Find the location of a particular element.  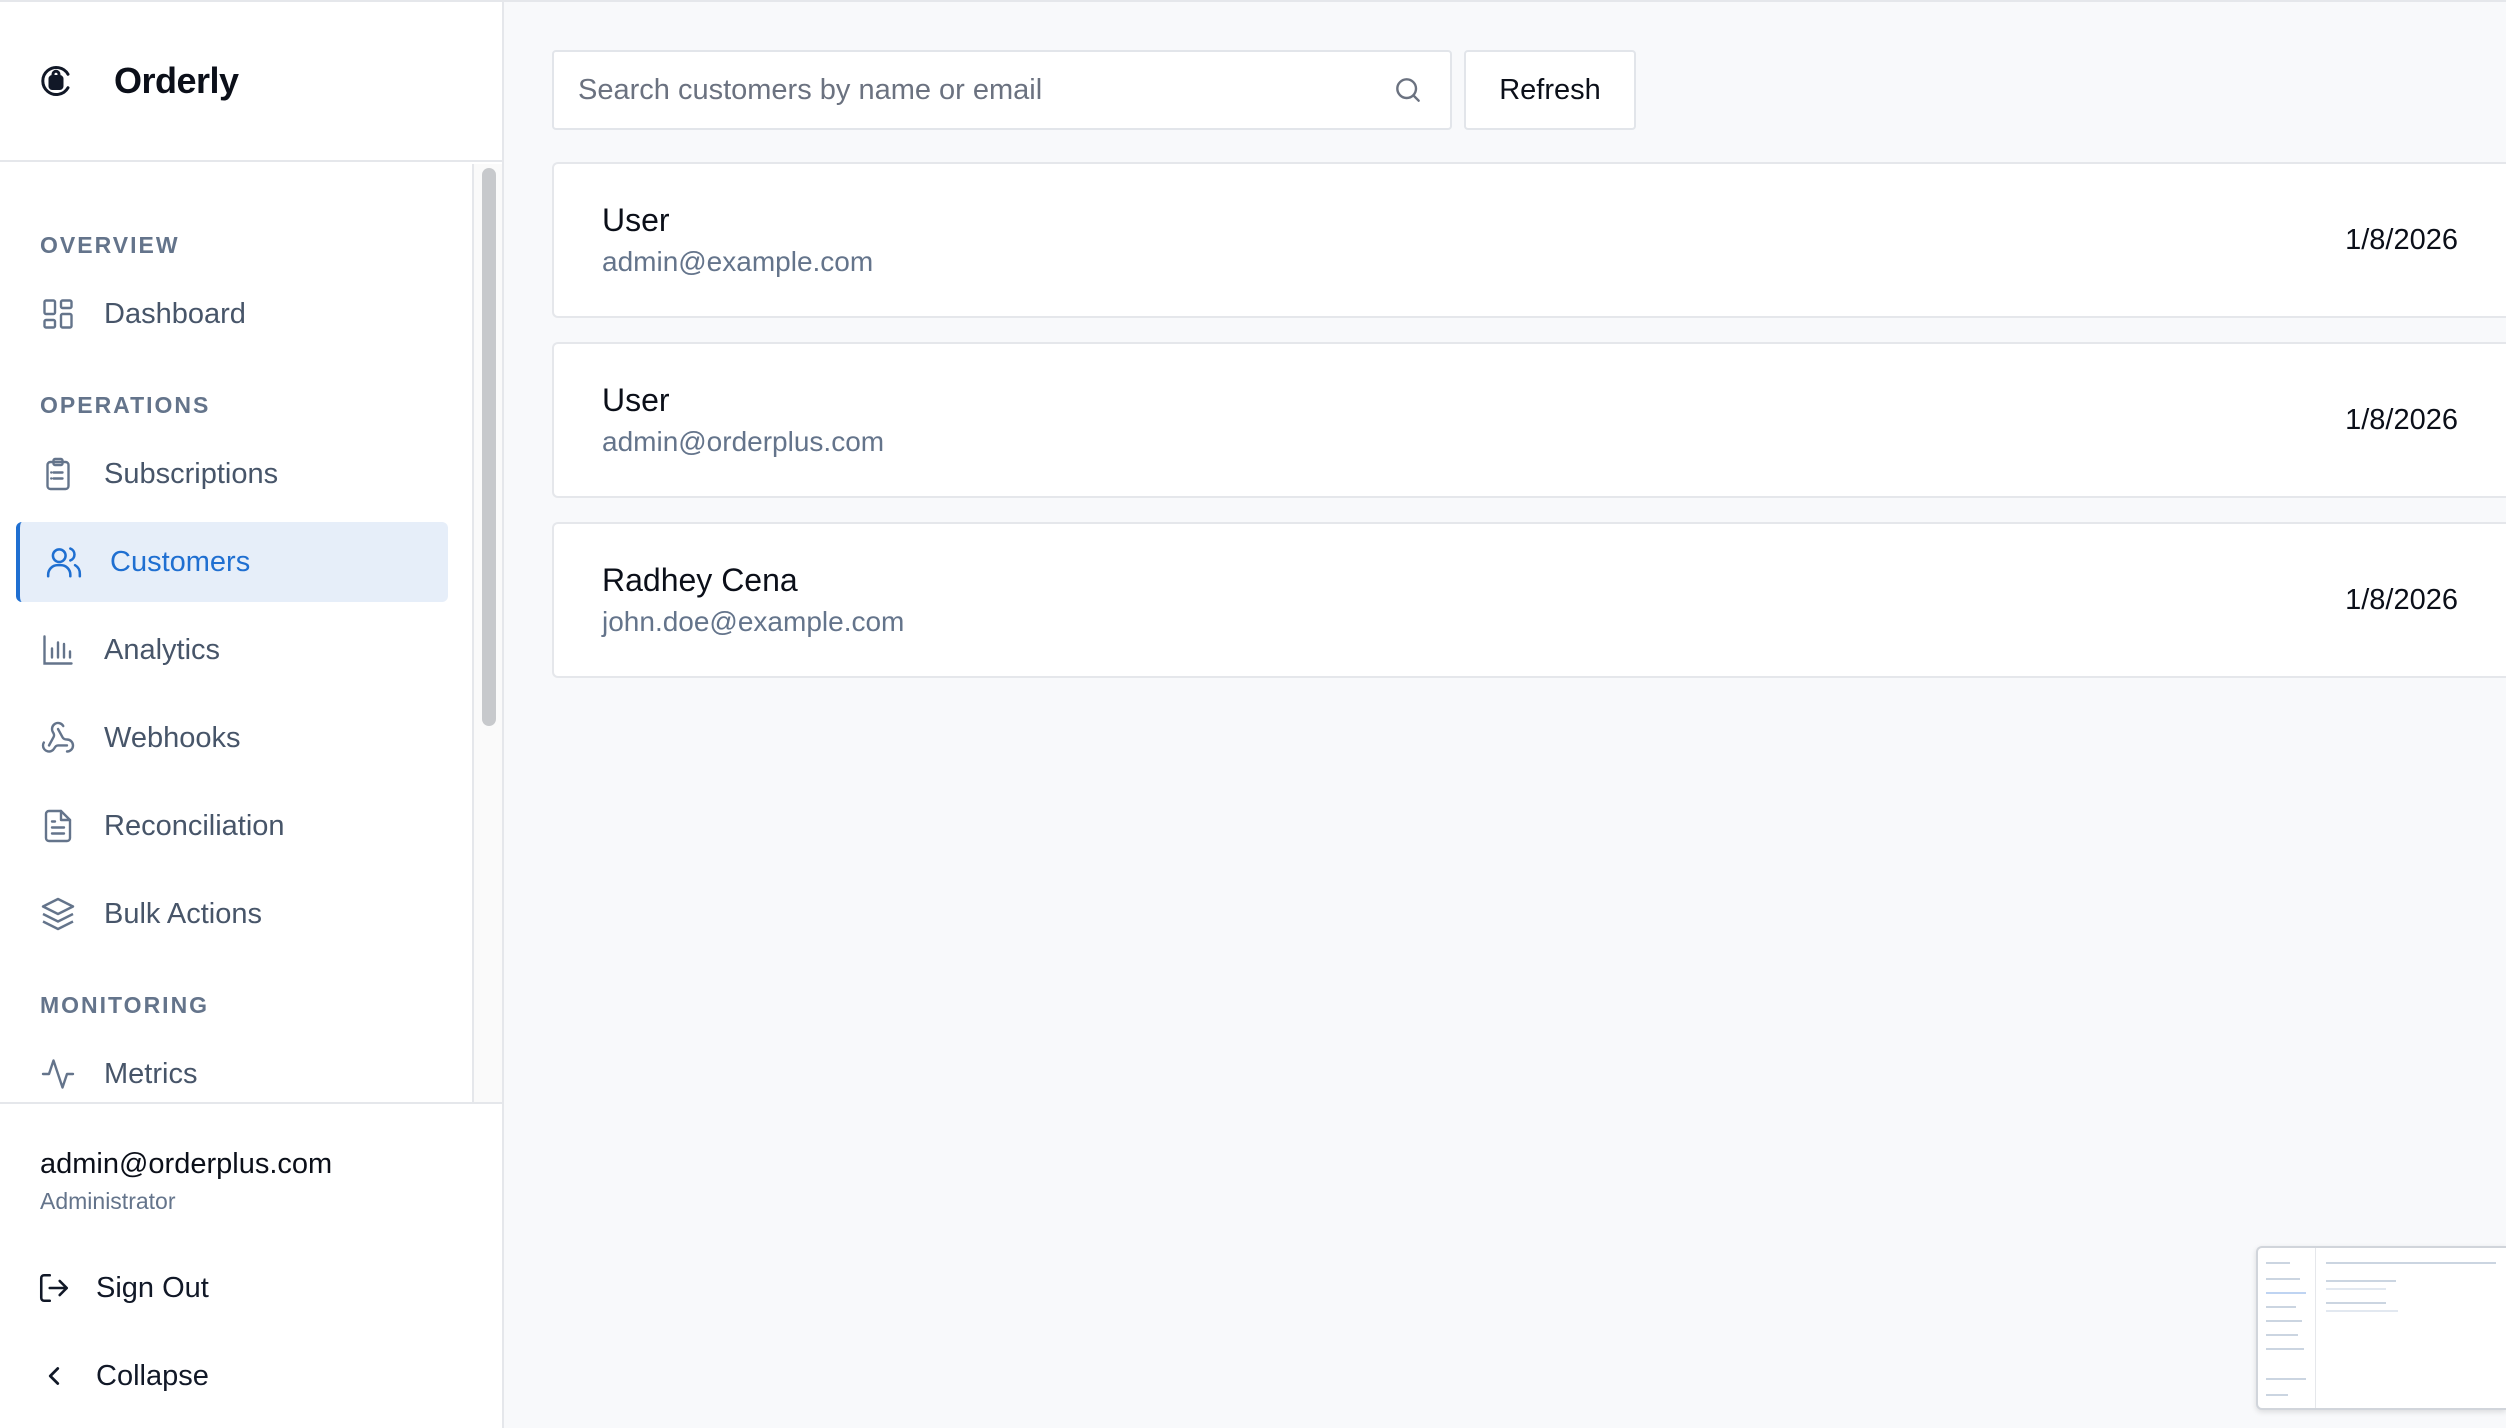

sidebar-item-webhooks: Webhooks is located at coordinates (232, 738).